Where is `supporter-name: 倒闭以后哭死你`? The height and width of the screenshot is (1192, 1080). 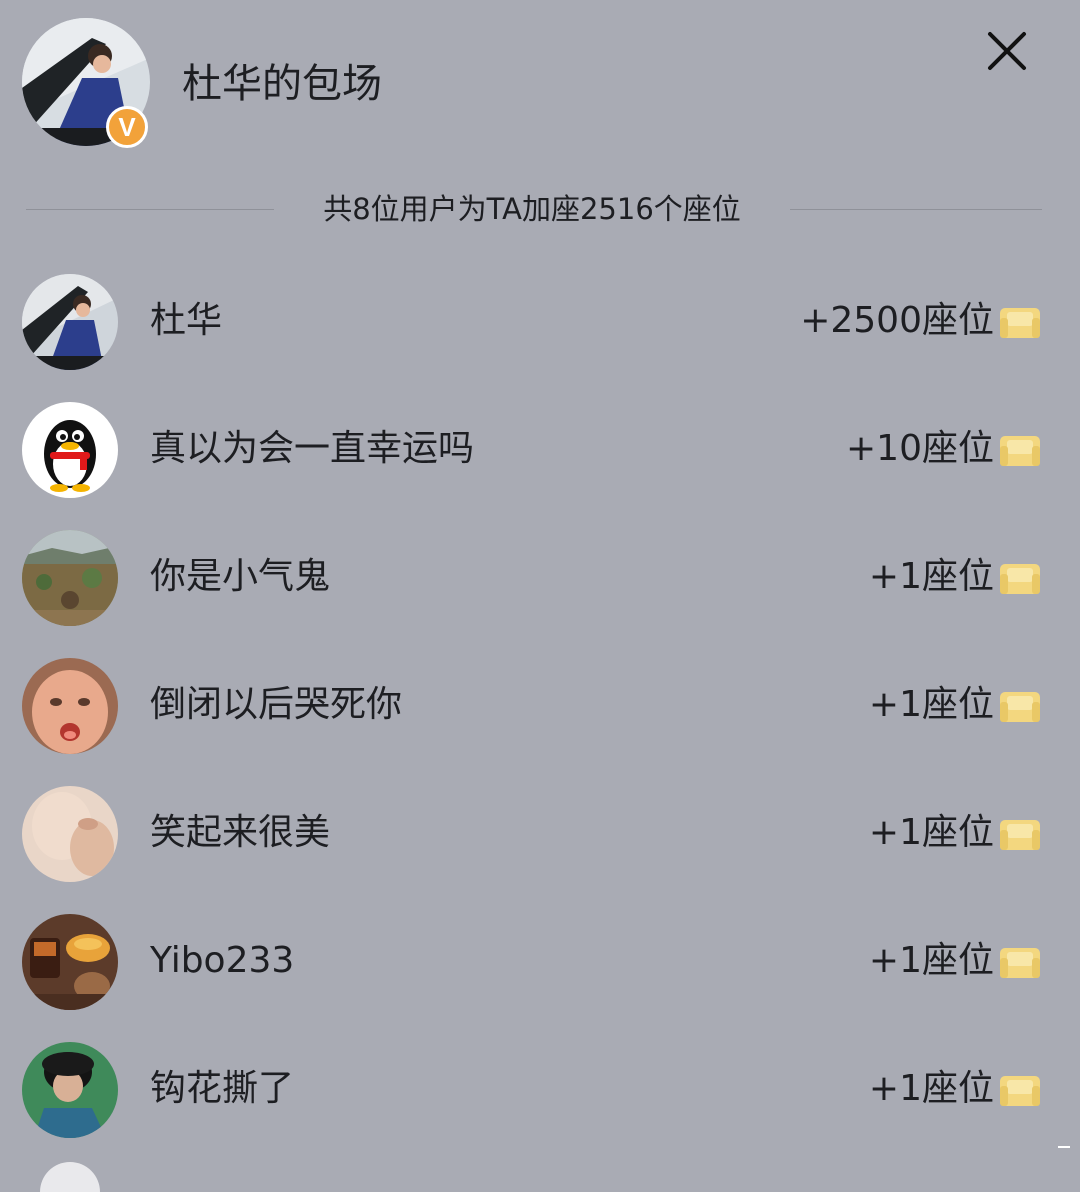 supporter-name: 倒闭以后哭死你 is located at coordinates (276, 704).